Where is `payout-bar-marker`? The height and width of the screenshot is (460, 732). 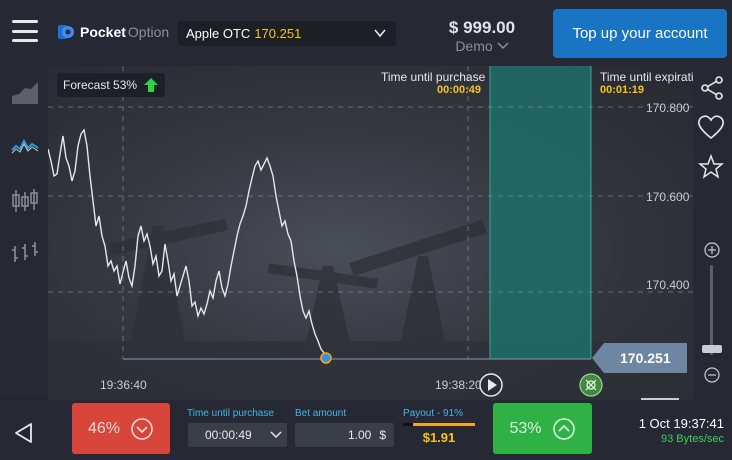
payout-bar-marker is located at coordinates (408, 424).